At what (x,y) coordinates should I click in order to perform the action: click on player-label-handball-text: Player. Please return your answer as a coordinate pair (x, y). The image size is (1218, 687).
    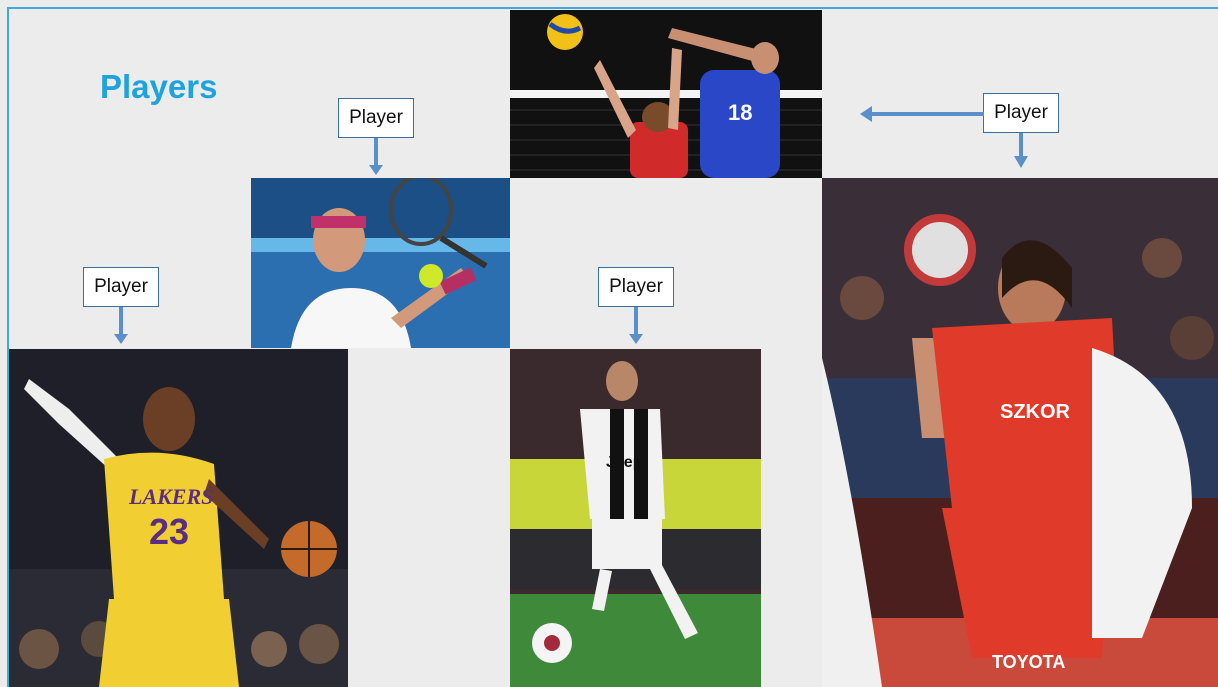
    Looking at the image, I should click on (1021, 112).